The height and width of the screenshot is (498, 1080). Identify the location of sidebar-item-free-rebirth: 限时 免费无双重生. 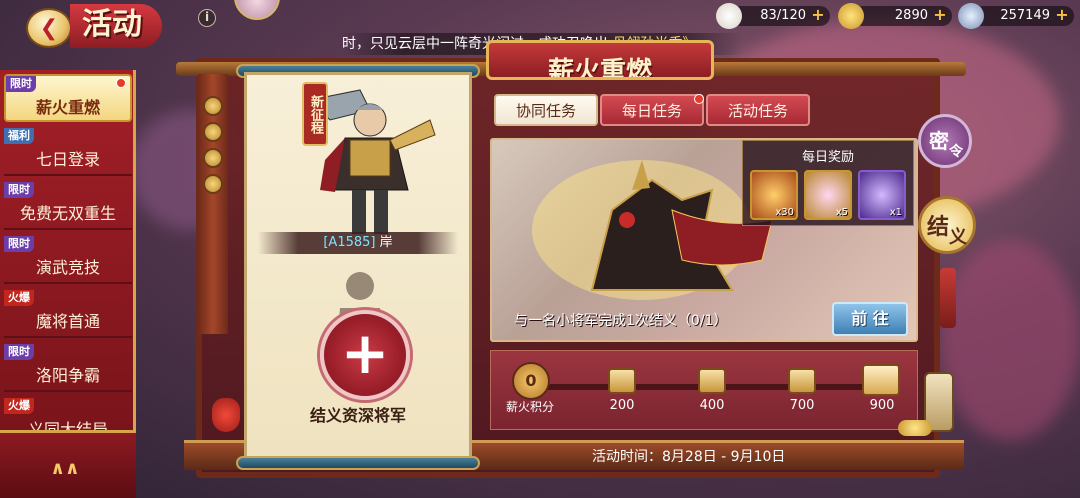
(68, 206).